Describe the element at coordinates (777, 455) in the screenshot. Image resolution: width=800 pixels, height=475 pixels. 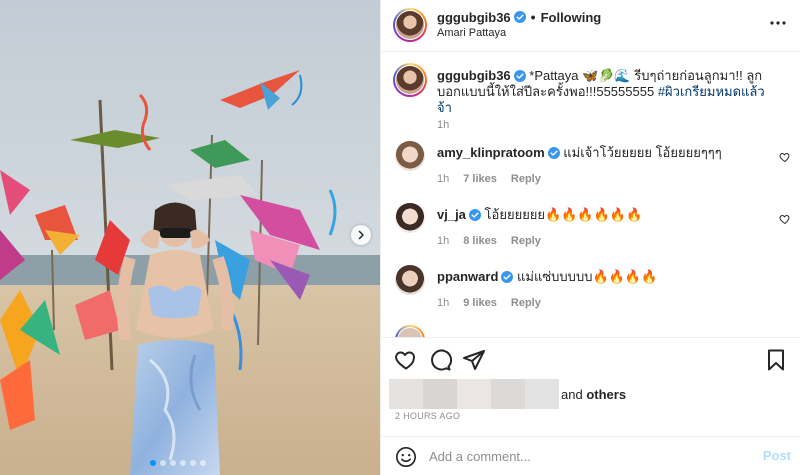
I see `post-comment-button: Post` at that location.